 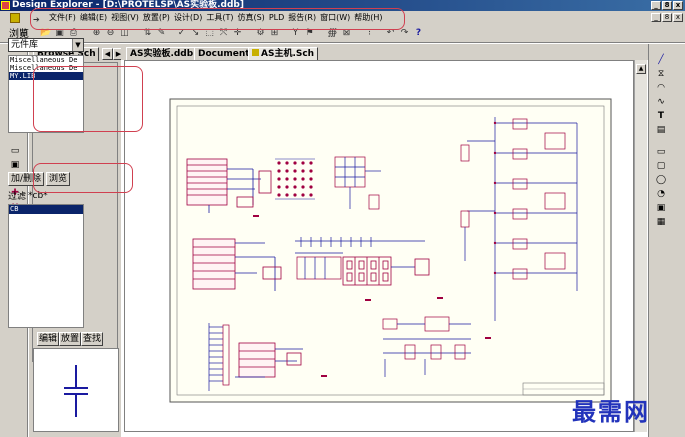 What do you see at coordinates (404, 33) in the screenshot?
I see `redo-icon: ↷` at bounding box center [404, 33].